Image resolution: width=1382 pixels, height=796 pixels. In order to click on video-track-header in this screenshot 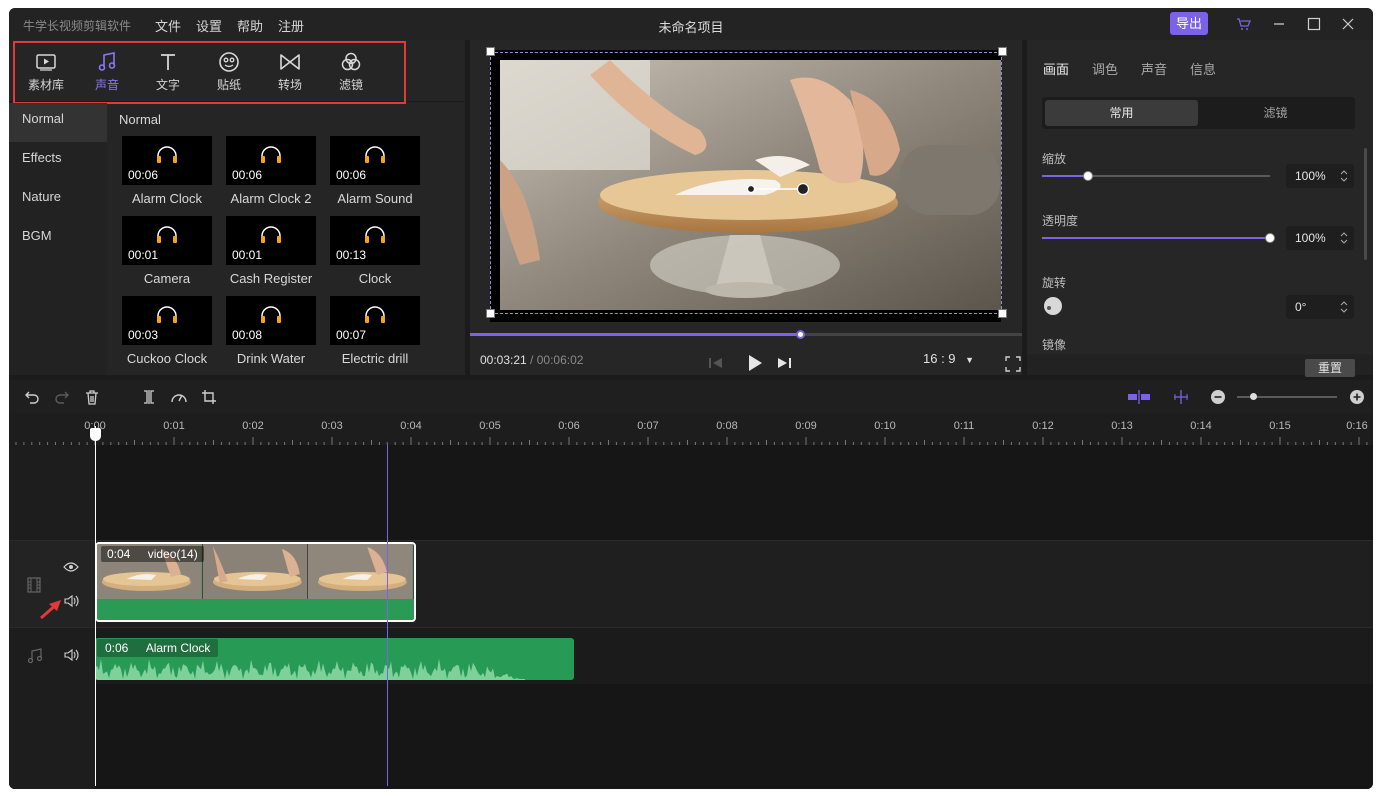, I will do `click(52, 584)`.